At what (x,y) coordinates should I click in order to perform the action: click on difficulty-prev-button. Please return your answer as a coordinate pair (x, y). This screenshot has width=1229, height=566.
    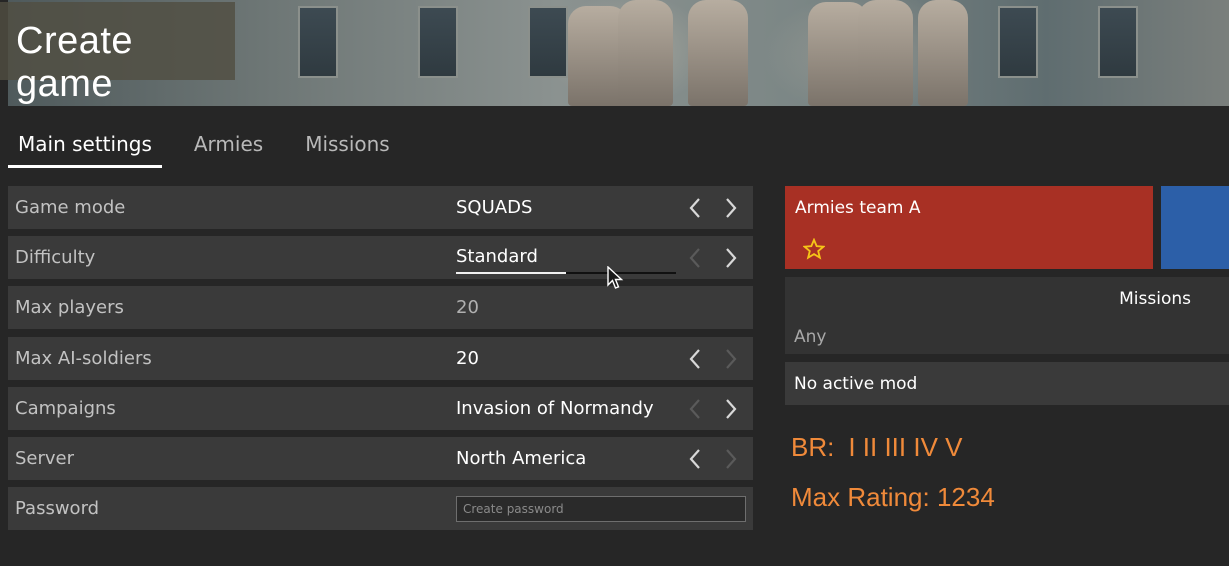
    Looking at the image, I should click on (695, 258).